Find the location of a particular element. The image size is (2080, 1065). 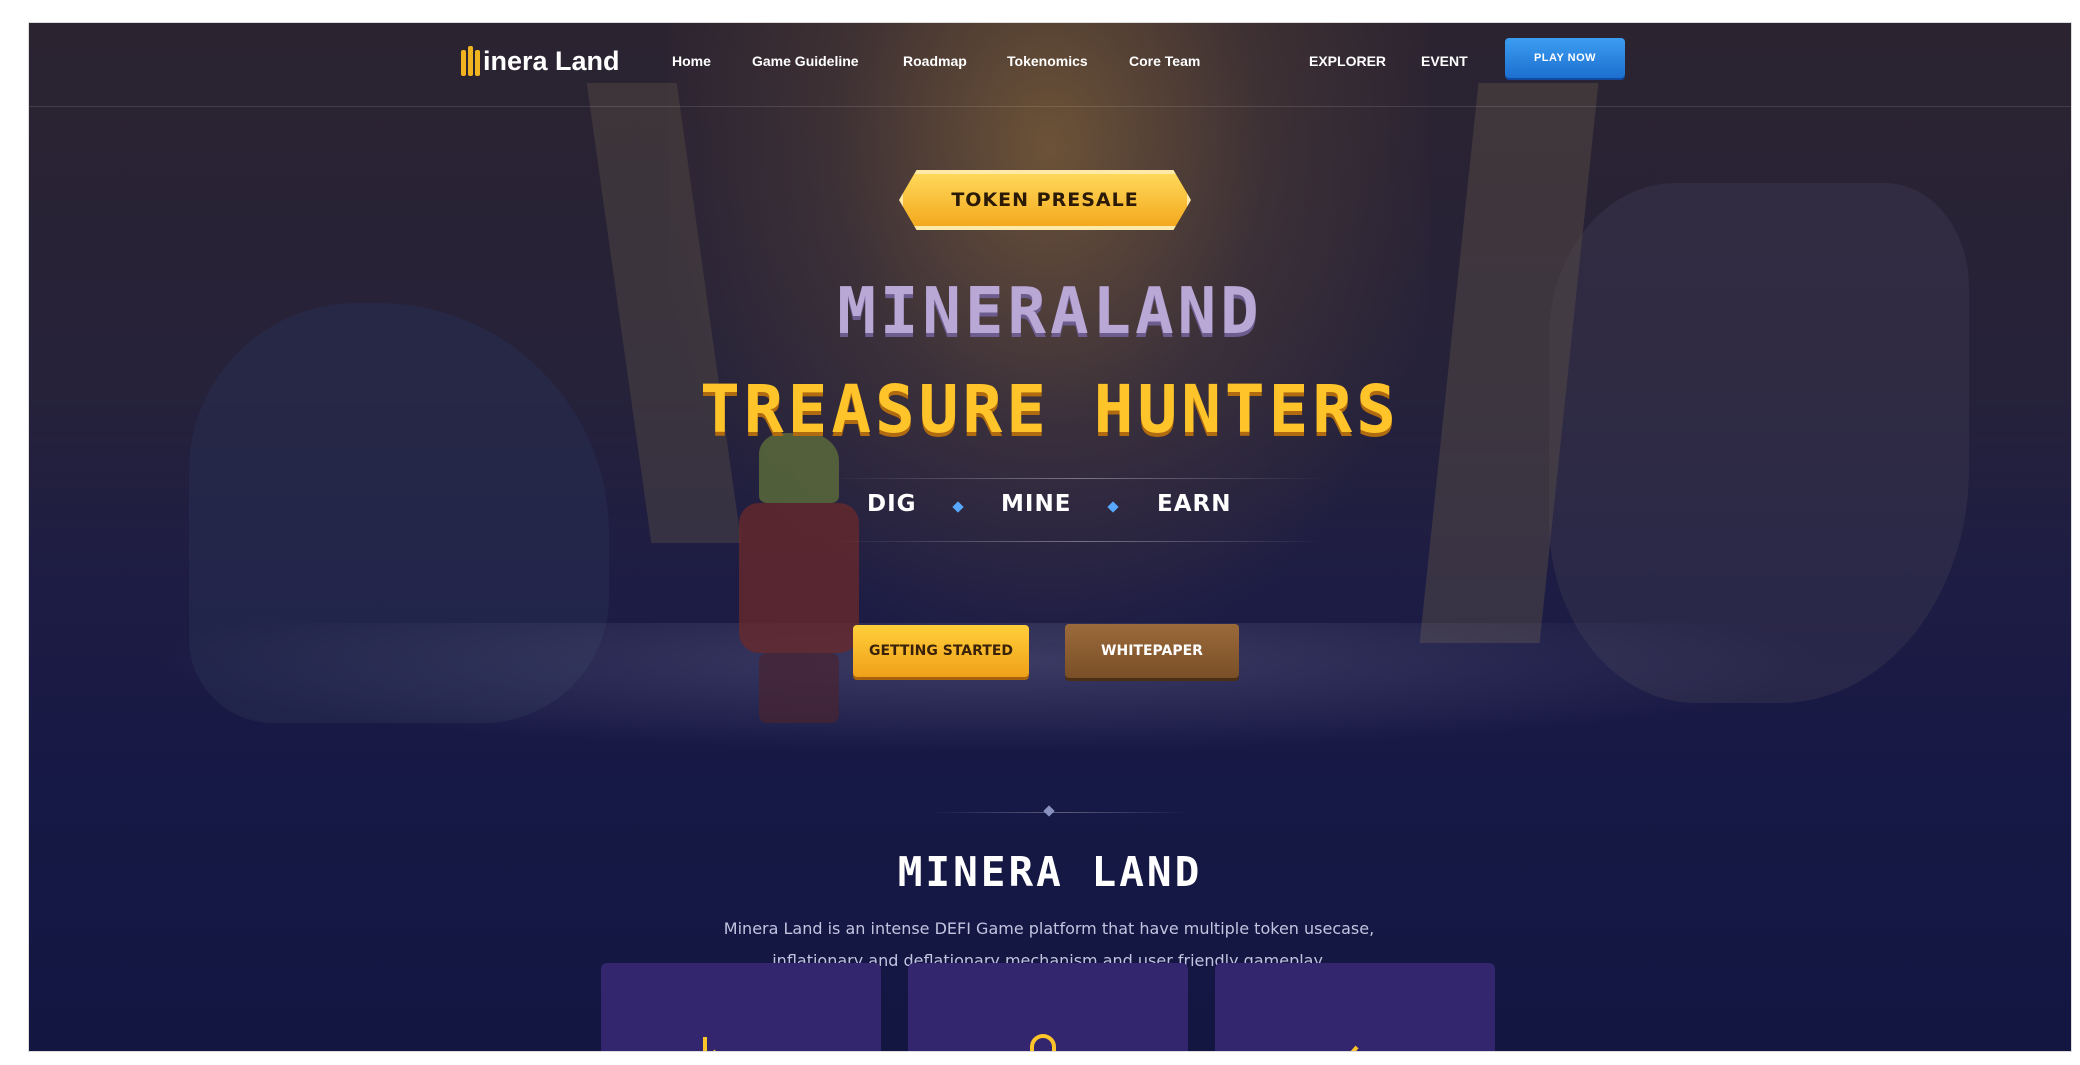

hero-title-line1: MINERALAND is located at coordinates (1050, 312).